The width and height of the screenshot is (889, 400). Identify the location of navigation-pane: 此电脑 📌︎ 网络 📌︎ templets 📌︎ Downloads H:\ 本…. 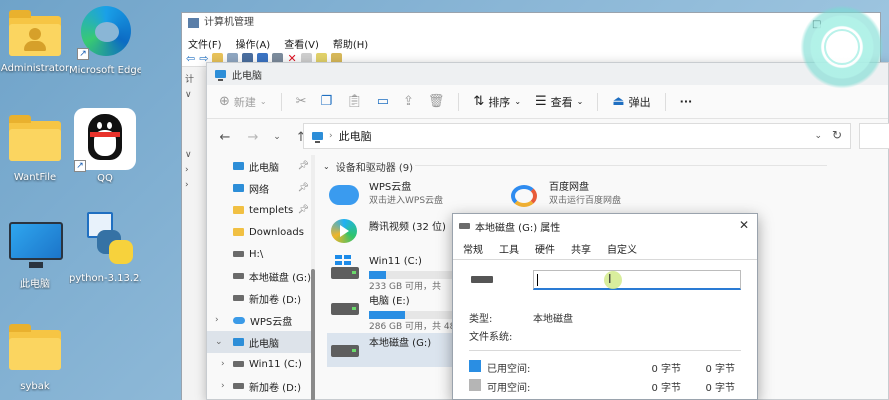
(259, 277).